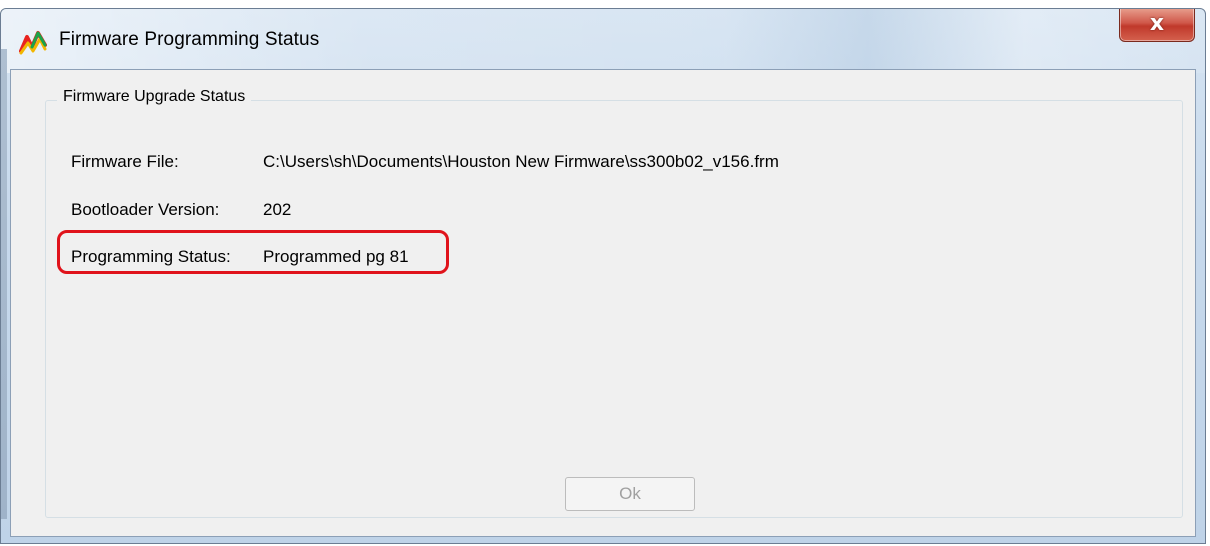 The width and height of the screenshot is (1210, 546). I want to click on programming-status-value: Programmed pg 81, so click(336, 256).